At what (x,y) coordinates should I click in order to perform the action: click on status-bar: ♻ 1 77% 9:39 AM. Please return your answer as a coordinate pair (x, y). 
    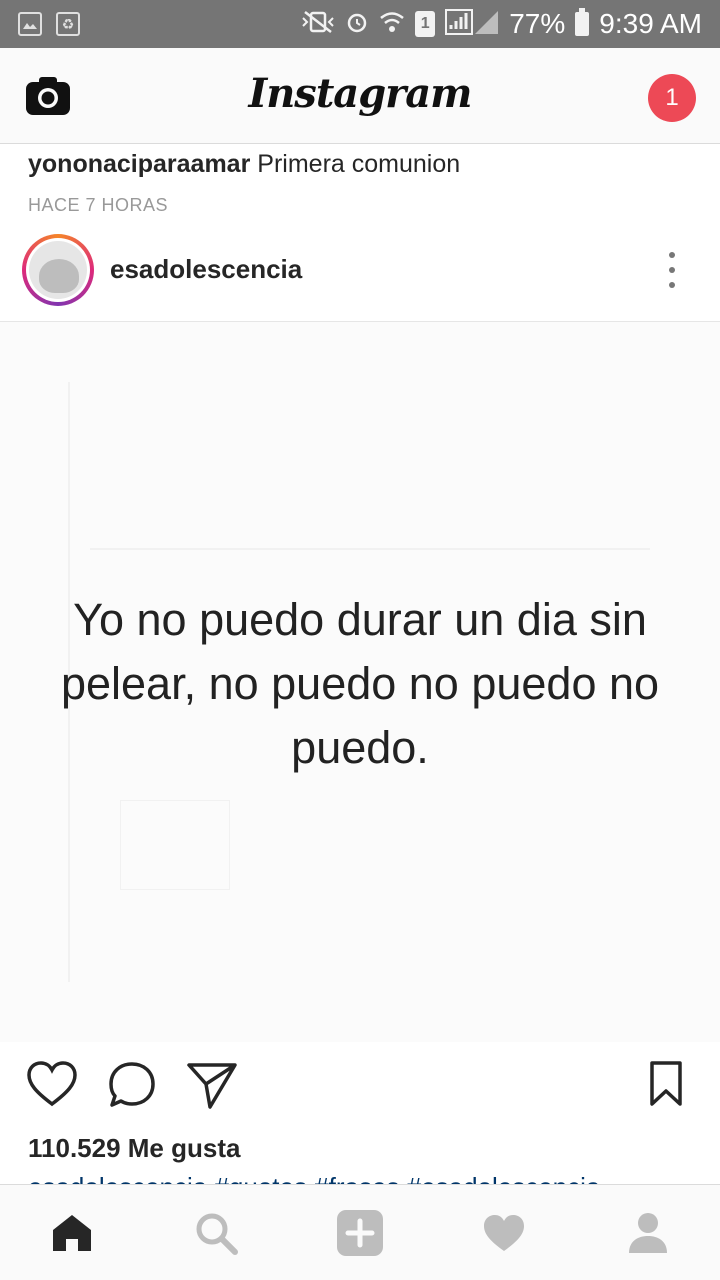
    Looking at the image, I should click on (360, 24).